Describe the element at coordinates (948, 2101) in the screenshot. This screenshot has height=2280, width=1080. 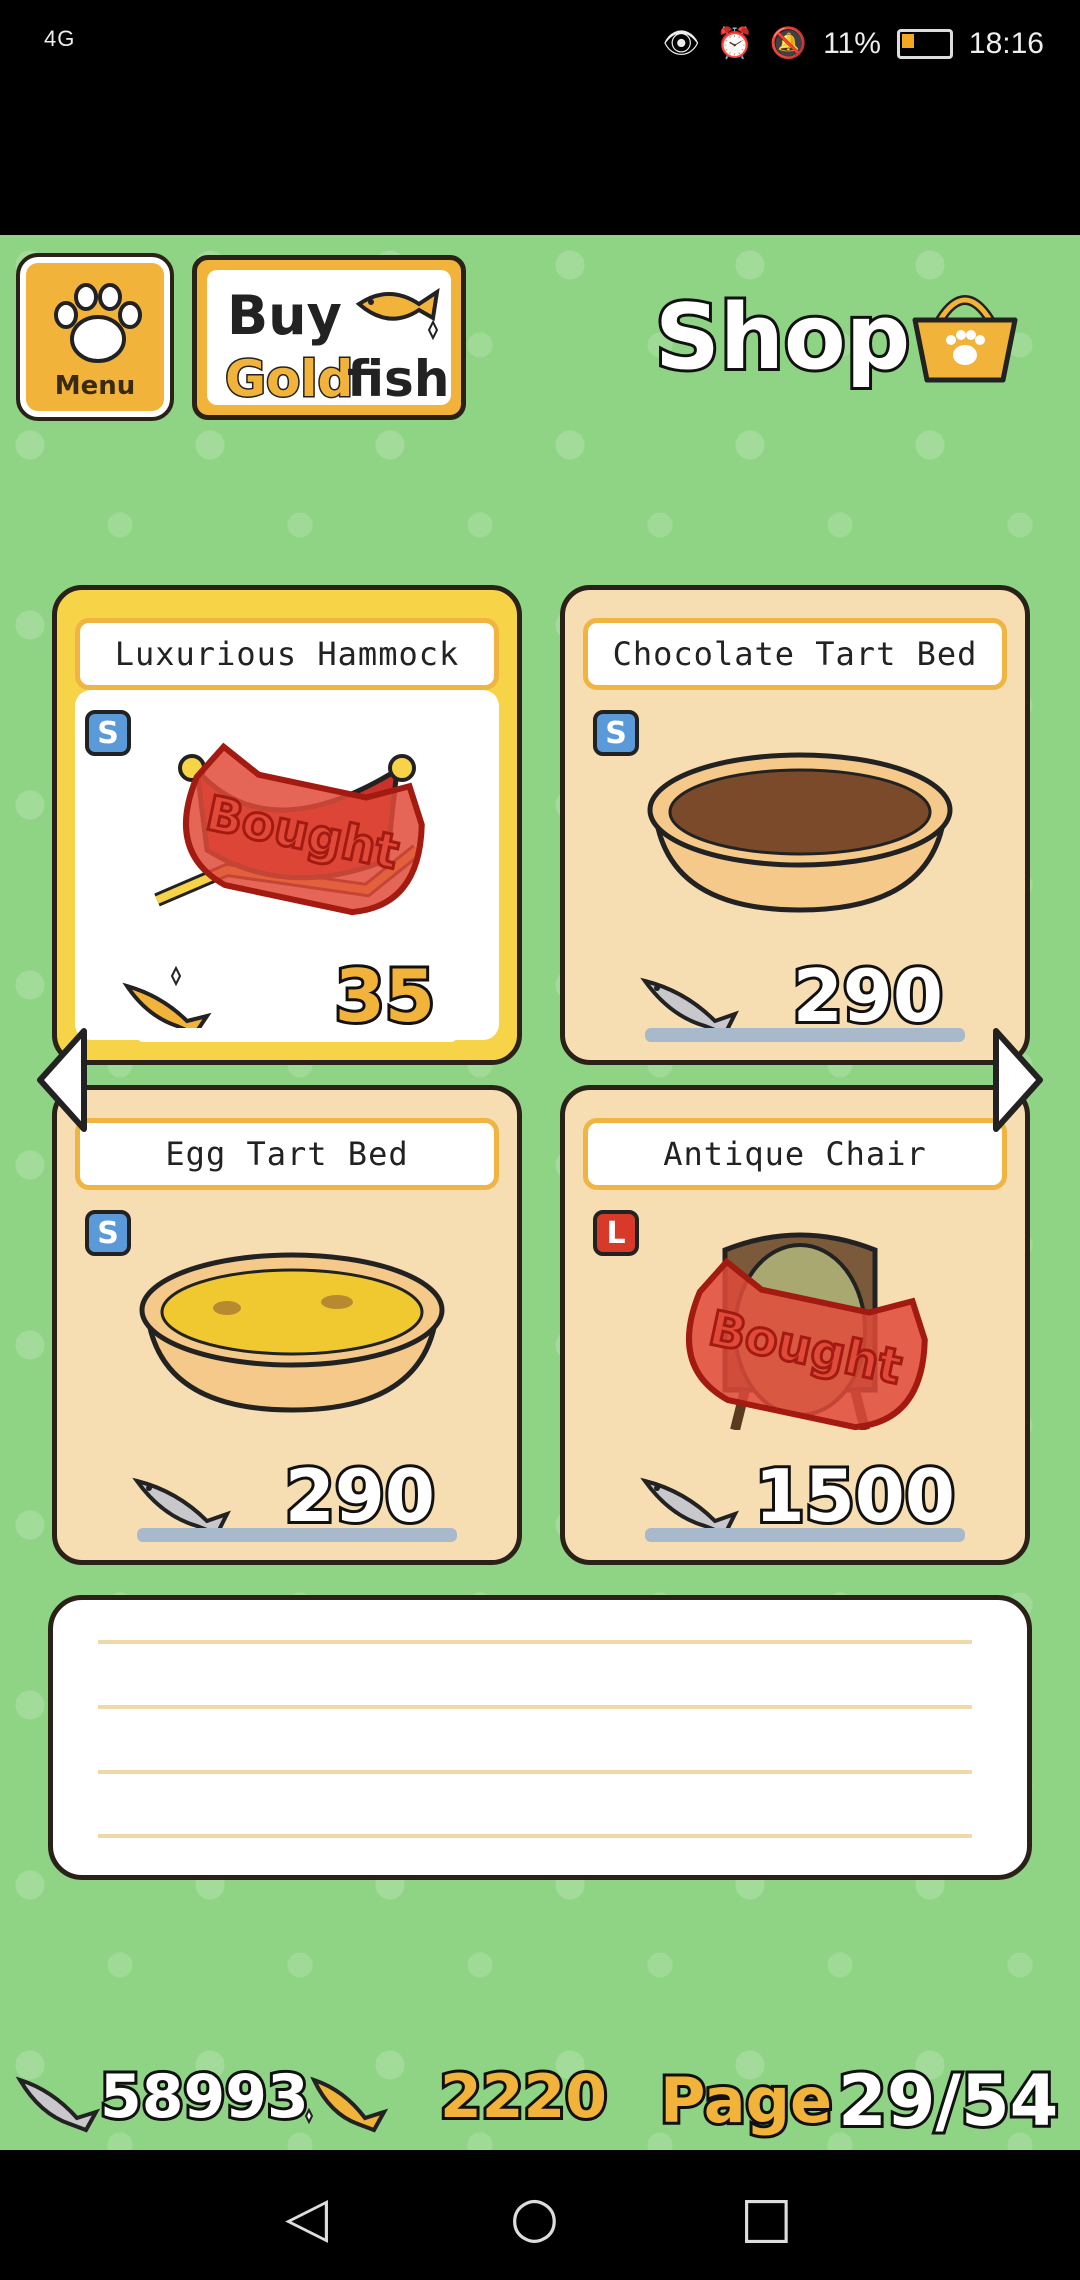
I see `page-indicator: 29/54` at that location.